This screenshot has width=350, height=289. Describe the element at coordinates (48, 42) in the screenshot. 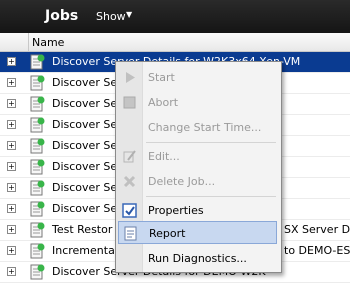

I see `column-header-name: Name` at that location.